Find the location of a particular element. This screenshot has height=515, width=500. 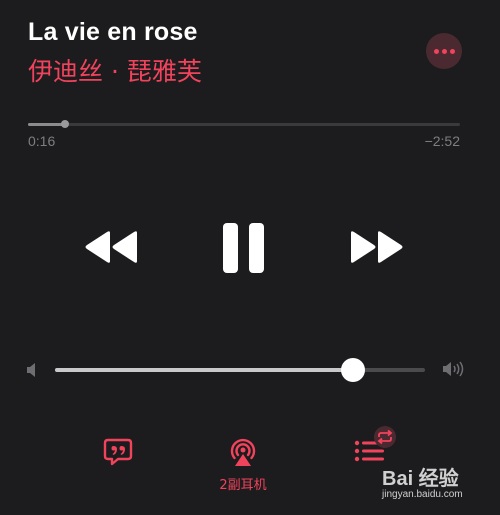

song-title: La vie en rose is located at coordinates (113, 32).